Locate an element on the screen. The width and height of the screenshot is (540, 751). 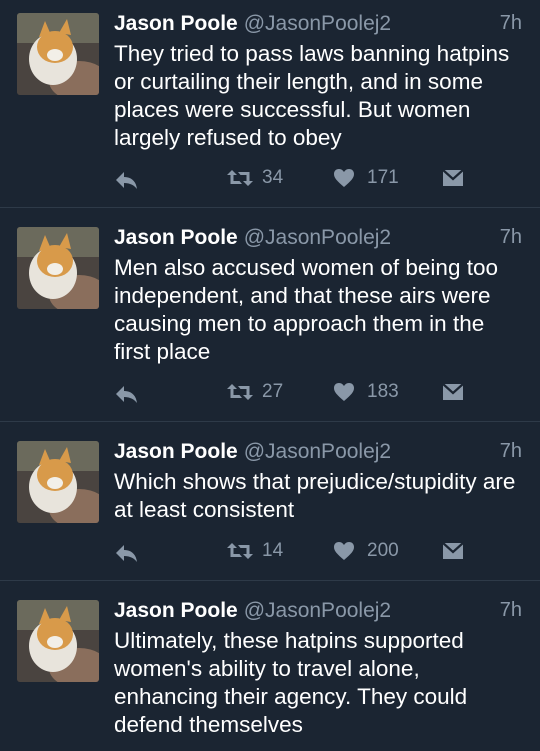
retweet-count: 34 is located at coordinates (273, 177).